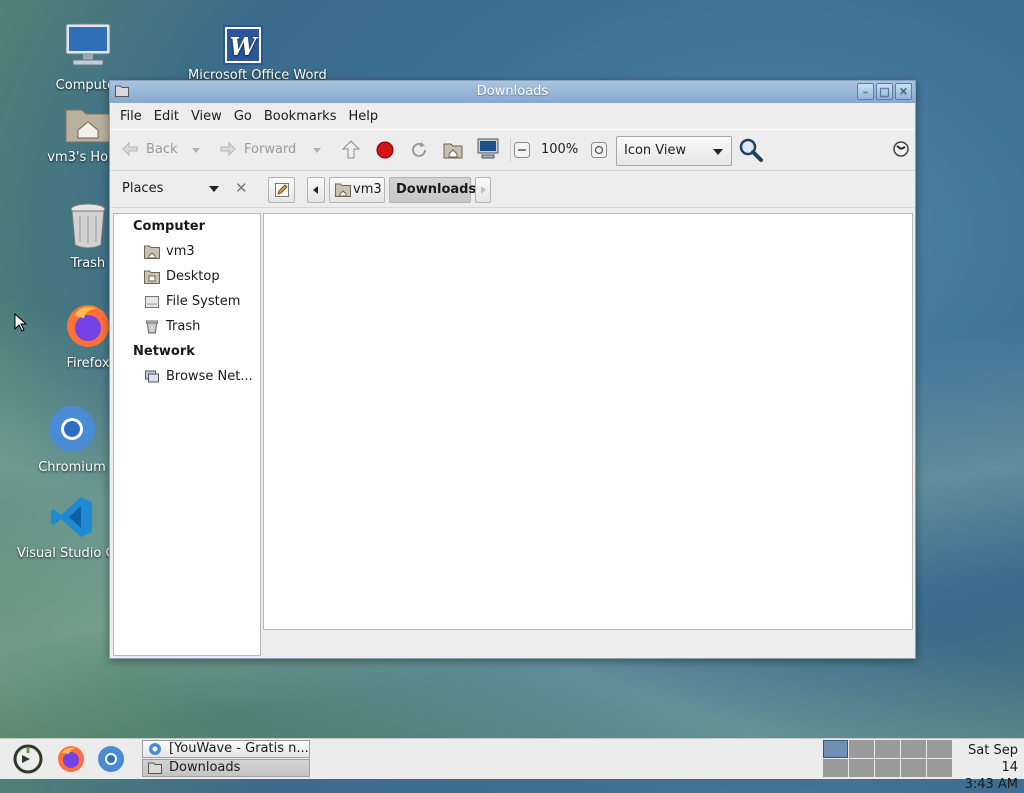 This screenshot has width=1024, height=793. I want to click on forward-history-dropdown, so click(317, 150).